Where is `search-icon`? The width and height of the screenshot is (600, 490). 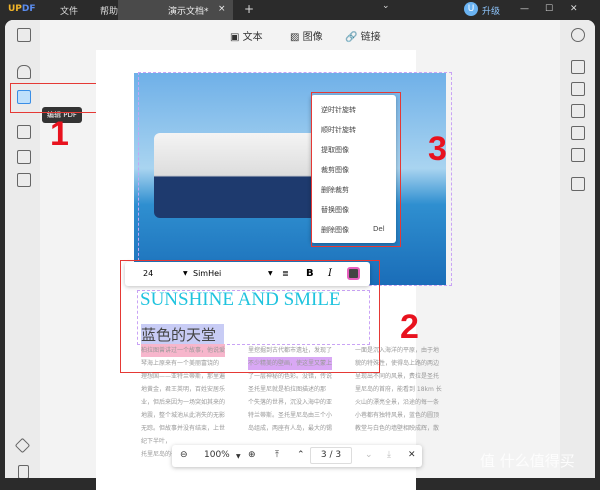 search-icon is located at coordinates (578, 35).